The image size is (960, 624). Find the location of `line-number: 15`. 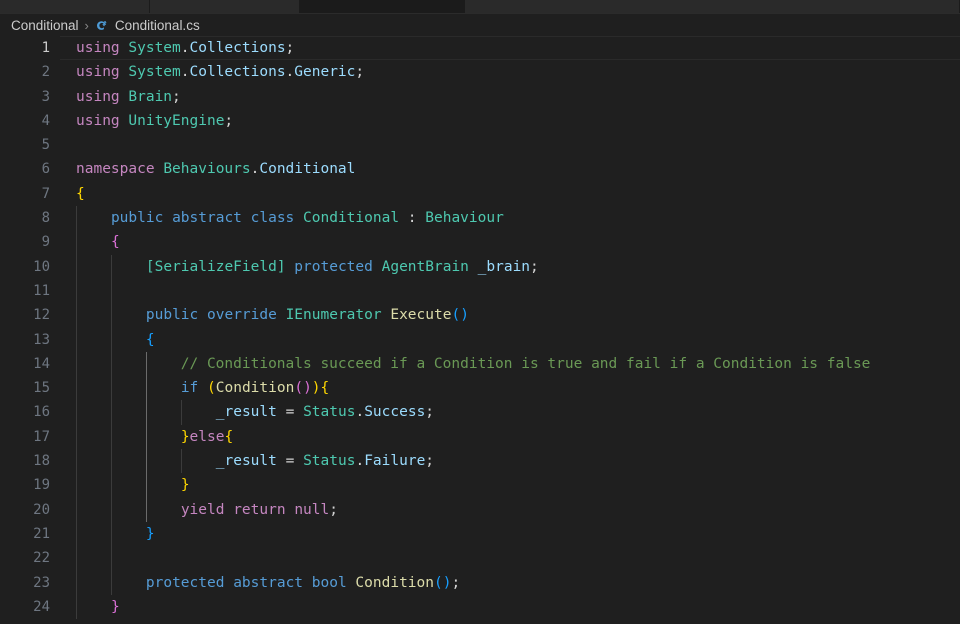

line-number: 15 is located at coordinates (41, 388).